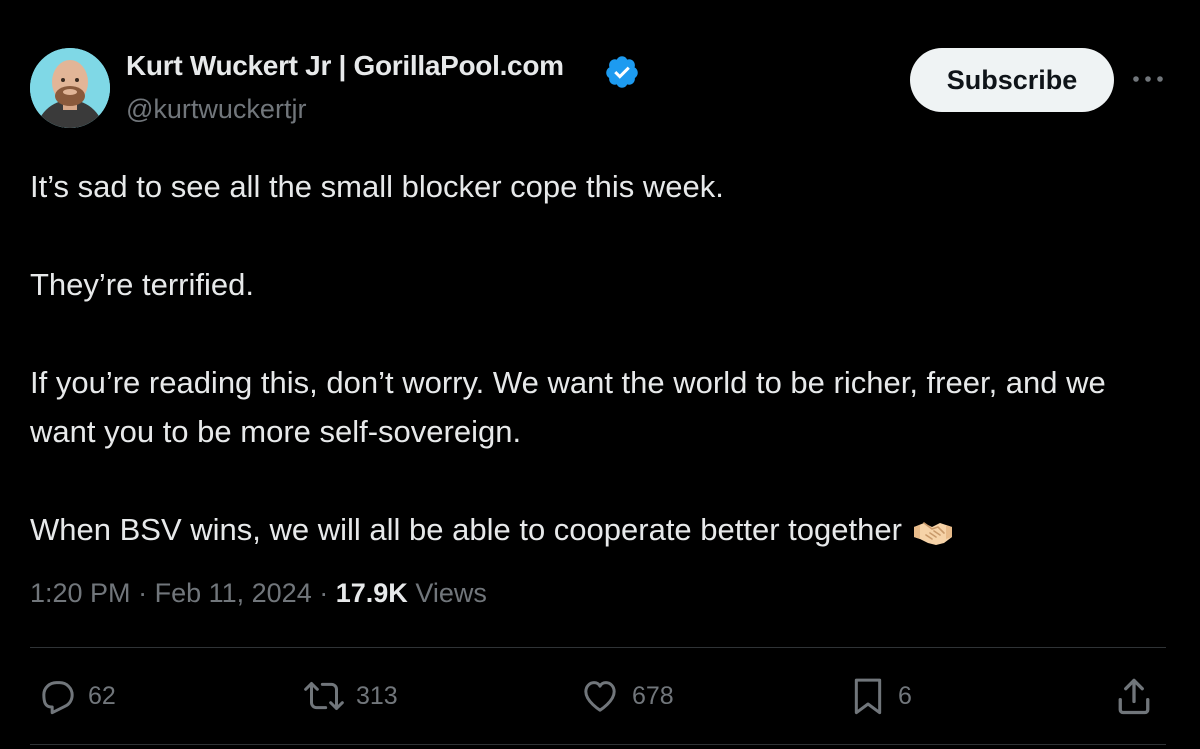 Image resolution: width=1200 pixels, height=749 pixels. I want to click on more-horizontal-icon, so click(1148, 79).